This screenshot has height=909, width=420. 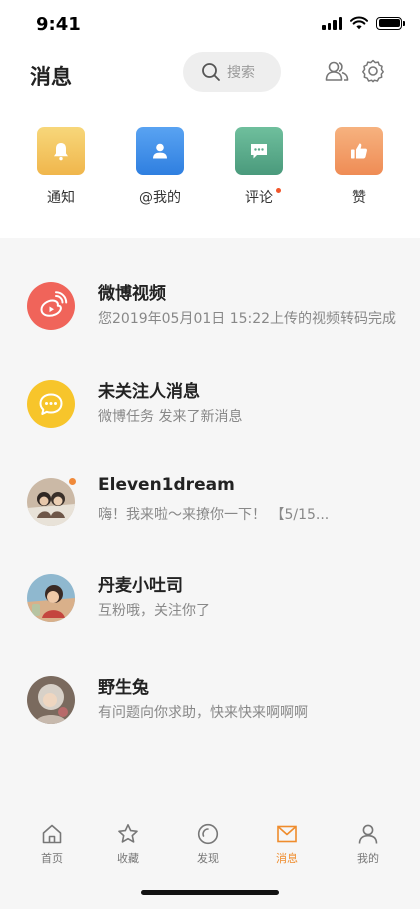 I want to click on message-item: 未关注人消息 微博任务 发来了新消息, so click(x=210, y=428).